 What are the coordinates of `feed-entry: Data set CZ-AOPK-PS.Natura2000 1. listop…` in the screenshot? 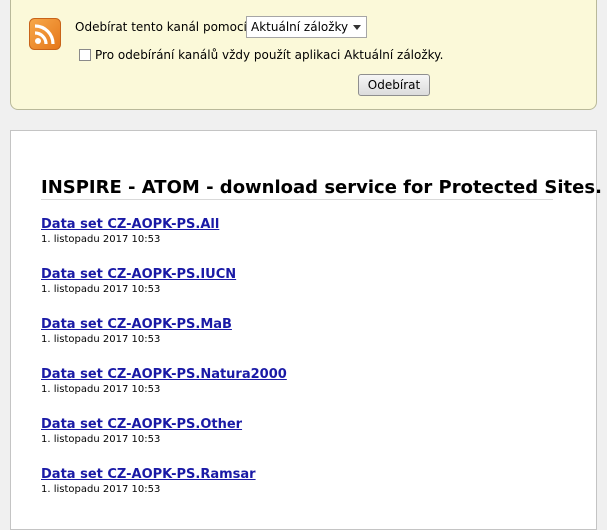 It's located at (164, 381).